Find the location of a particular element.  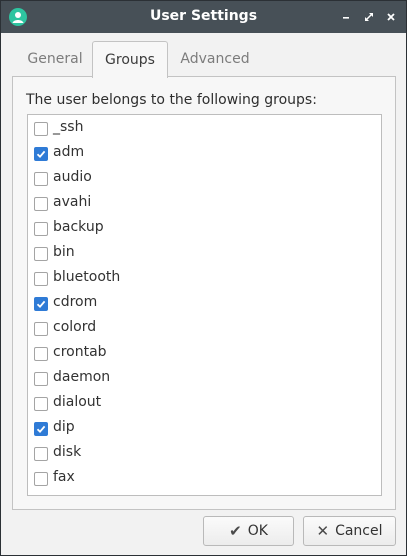

tab-advanced: Advanced is located at coordinates (215, 59).